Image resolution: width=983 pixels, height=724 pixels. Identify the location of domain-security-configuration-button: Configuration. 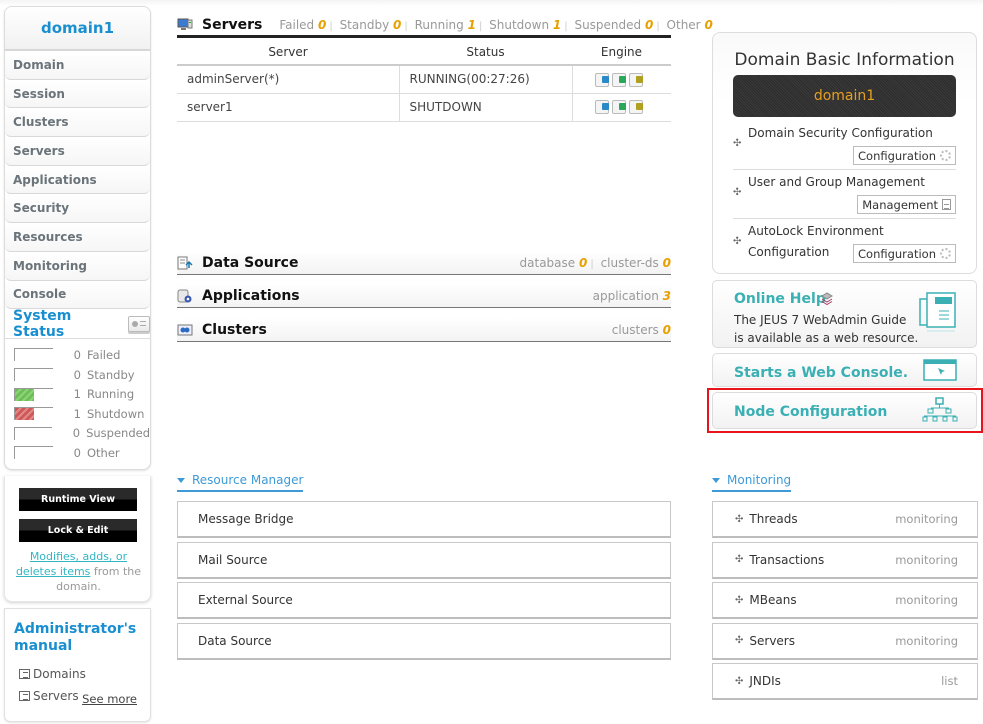
(904, 155).